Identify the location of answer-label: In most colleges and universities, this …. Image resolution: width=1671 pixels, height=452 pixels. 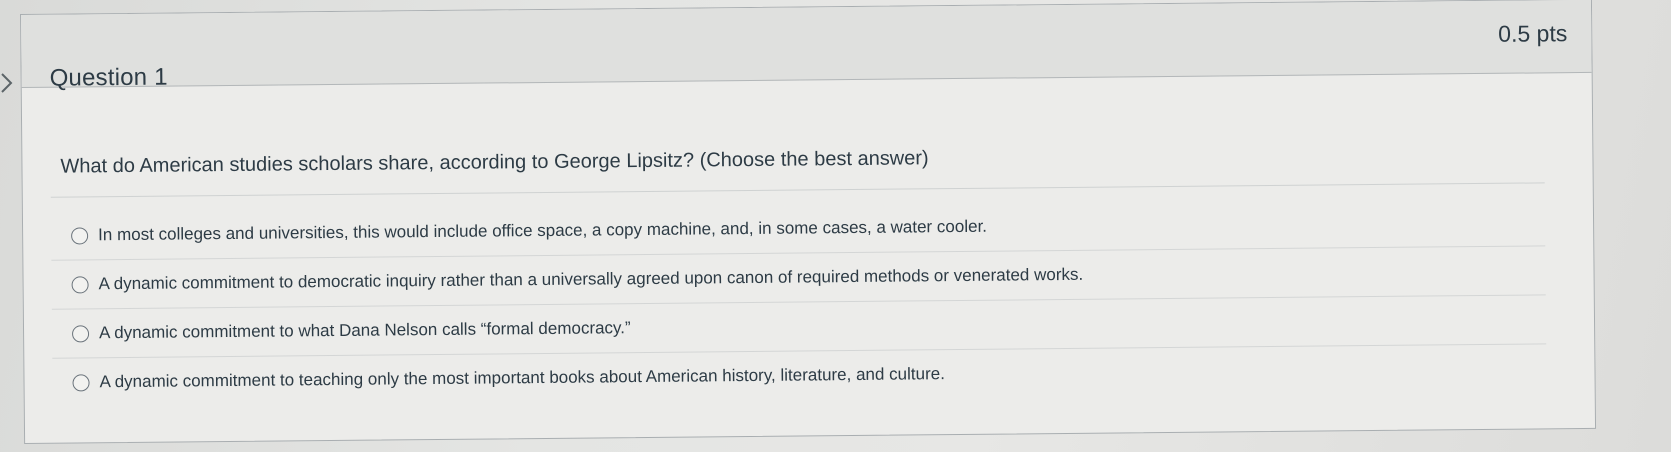
(543, 230).